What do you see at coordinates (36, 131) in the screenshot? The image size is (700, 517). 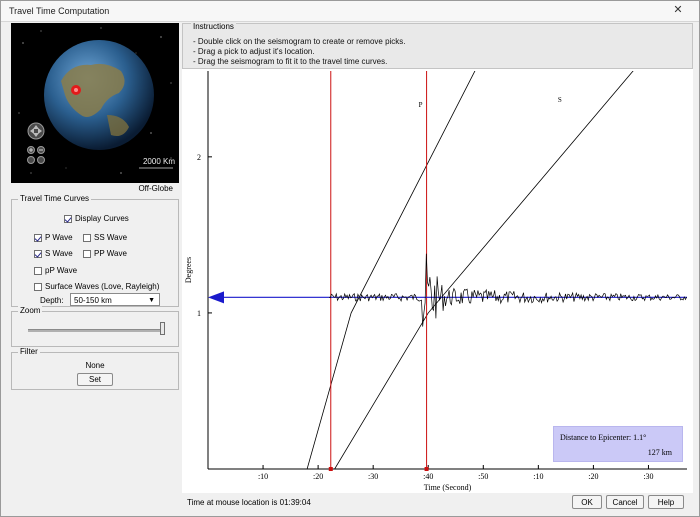 I see `navigation-pad-icon` at bounding box center [36, 131].